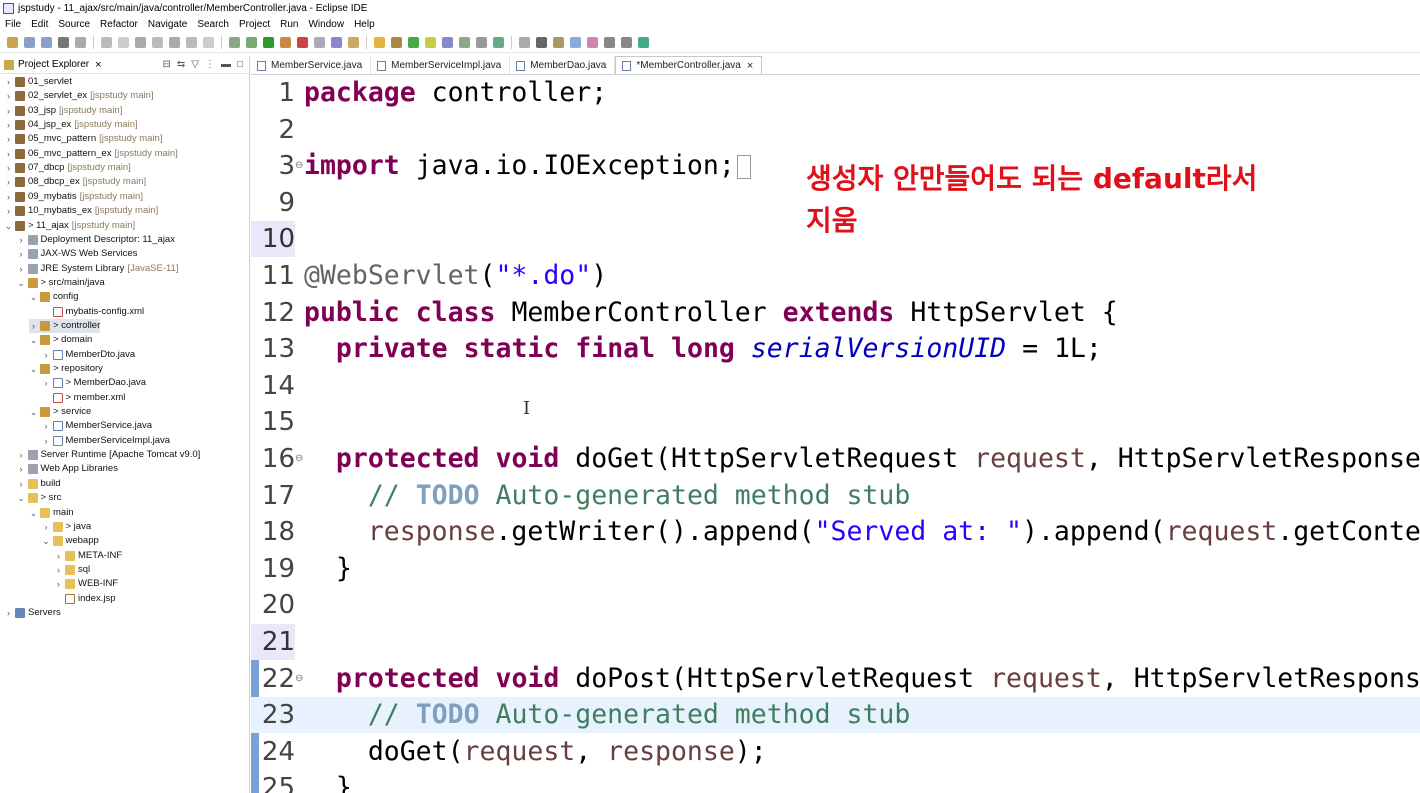 The height and width of the screenshot is (793, 1420). What do you see at coordinates (67, 469) in the screenshot?
I see `tree-item: › Web App Libraries` at bounding box center [67, 469].